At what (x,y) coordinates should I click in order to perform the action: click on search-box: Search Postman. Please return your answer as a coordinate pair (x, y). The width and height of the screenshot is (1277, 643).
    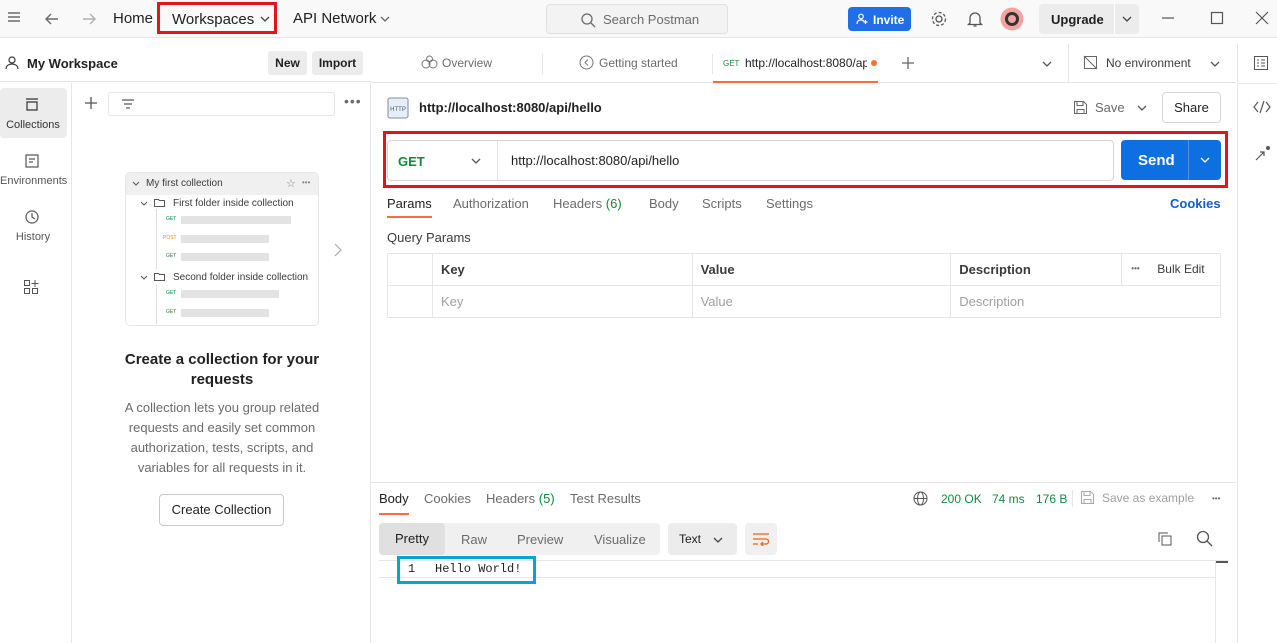
    Looking at the image, I should click on (637, 19).